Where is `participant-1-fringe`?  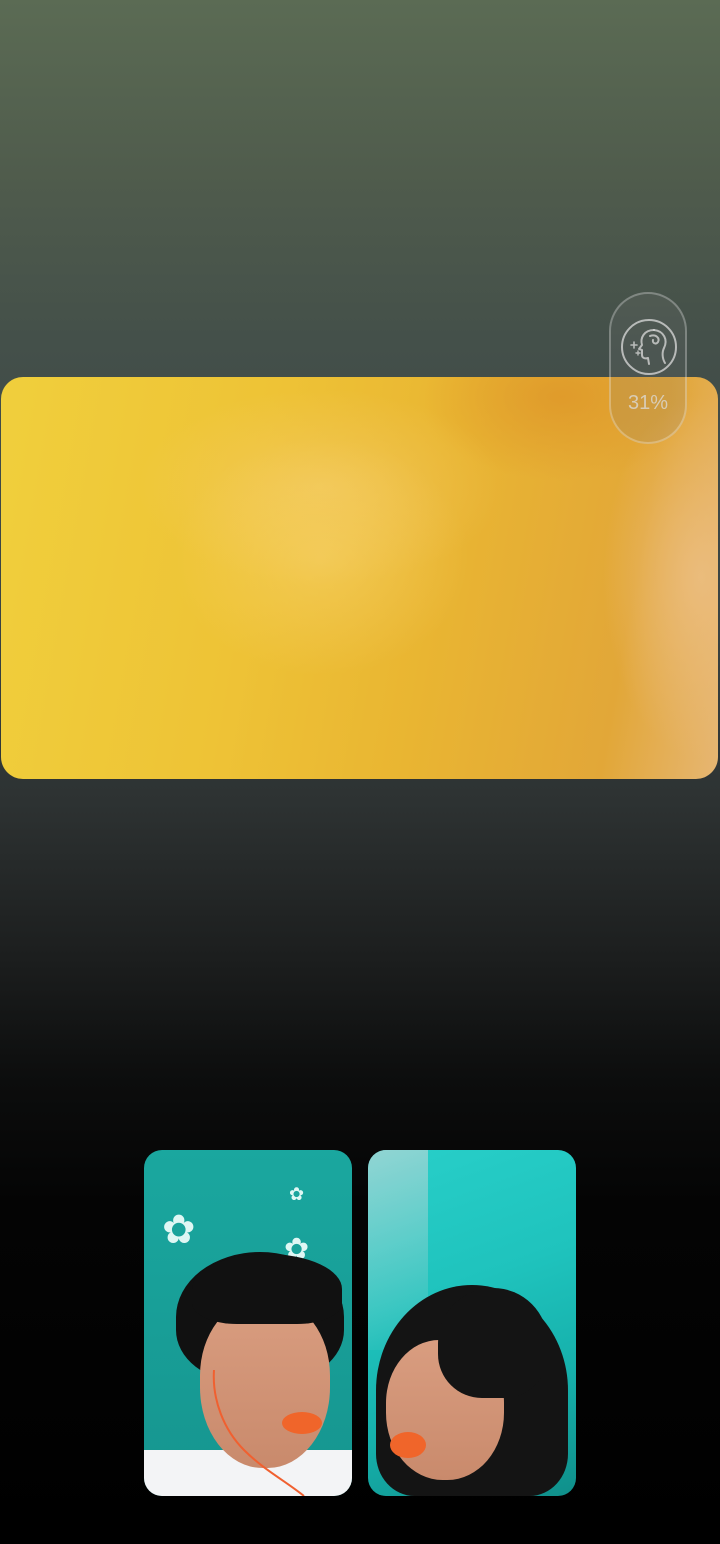 participant-1-fringe is located at coordinates (267, 1289).